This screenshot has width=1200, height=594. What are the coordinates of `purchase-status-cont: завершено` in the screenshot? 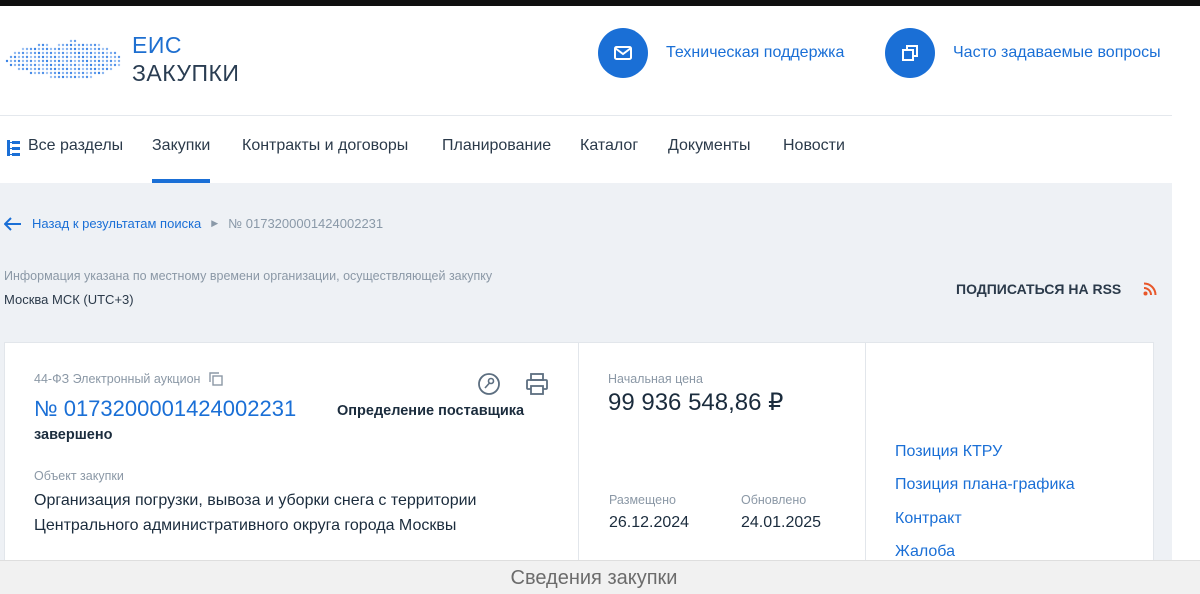 It's located at (73, 435).